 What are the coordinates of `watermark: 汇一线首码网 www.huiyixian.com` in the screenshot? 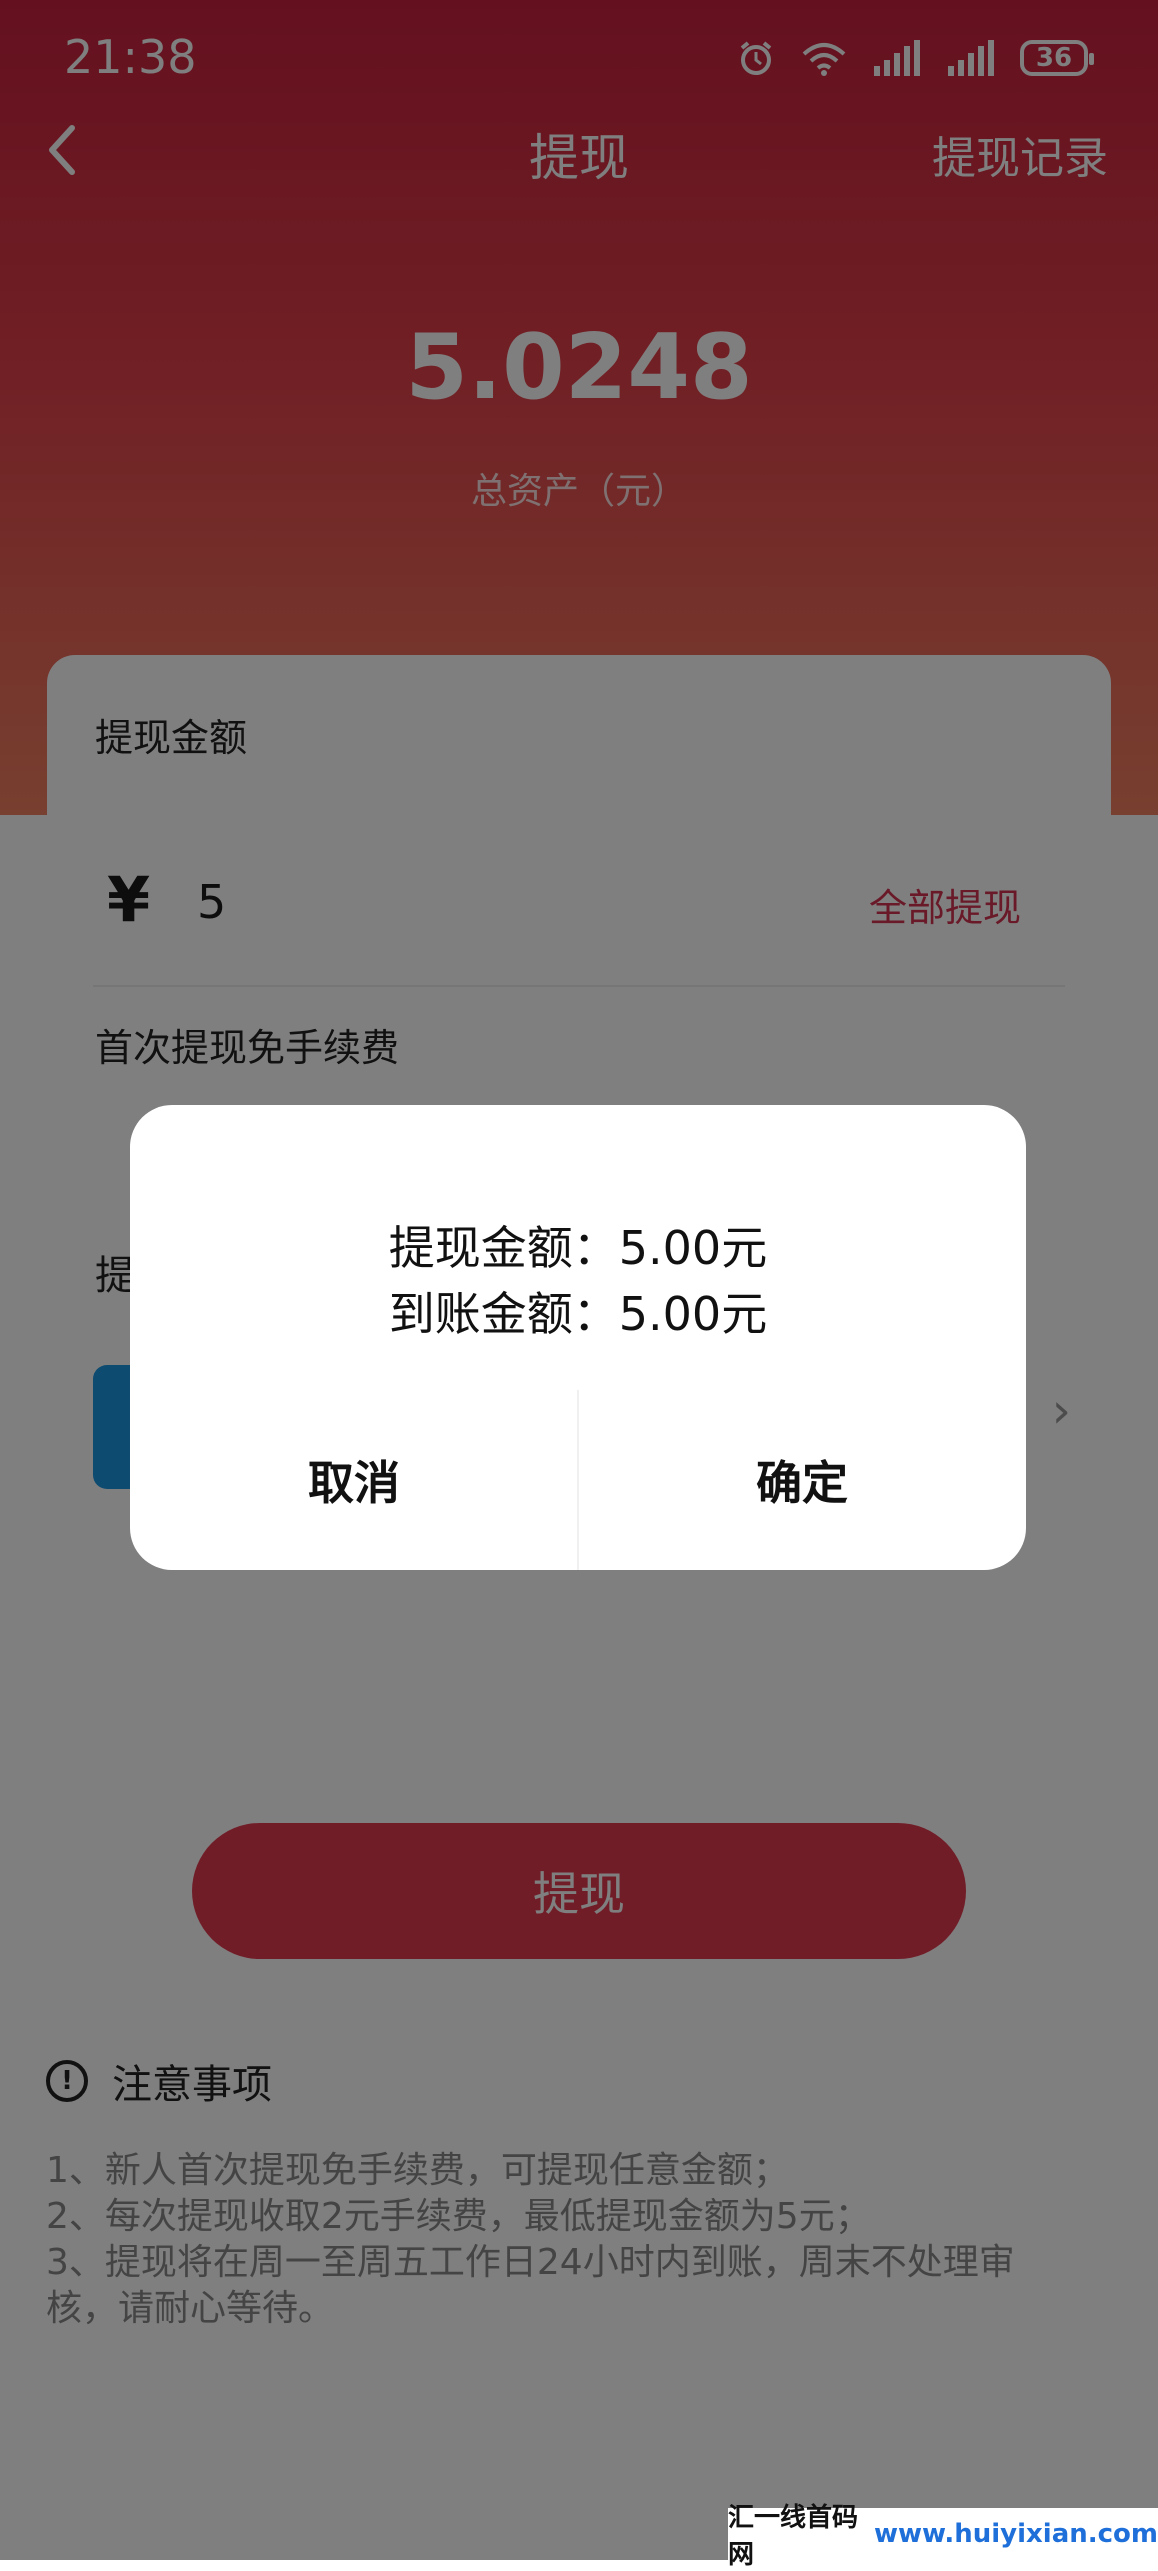 It's located at (943, 2536).